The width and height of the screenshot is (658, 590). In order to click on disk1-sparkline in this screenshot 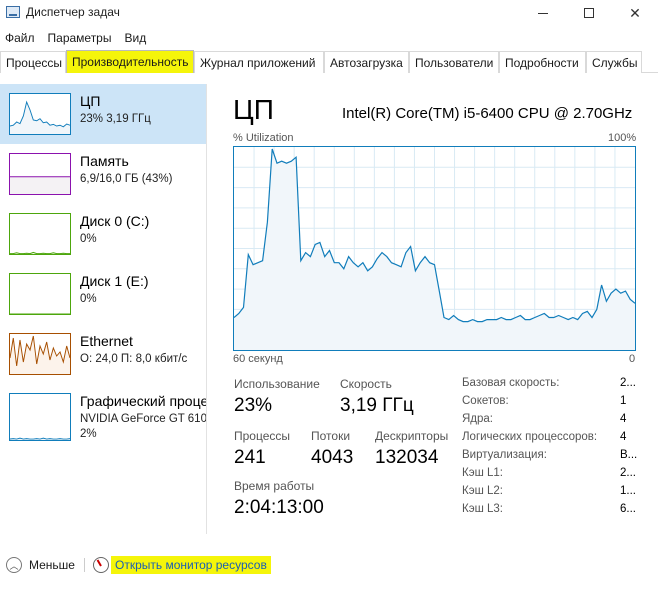, I will do `click(40, 294)`.